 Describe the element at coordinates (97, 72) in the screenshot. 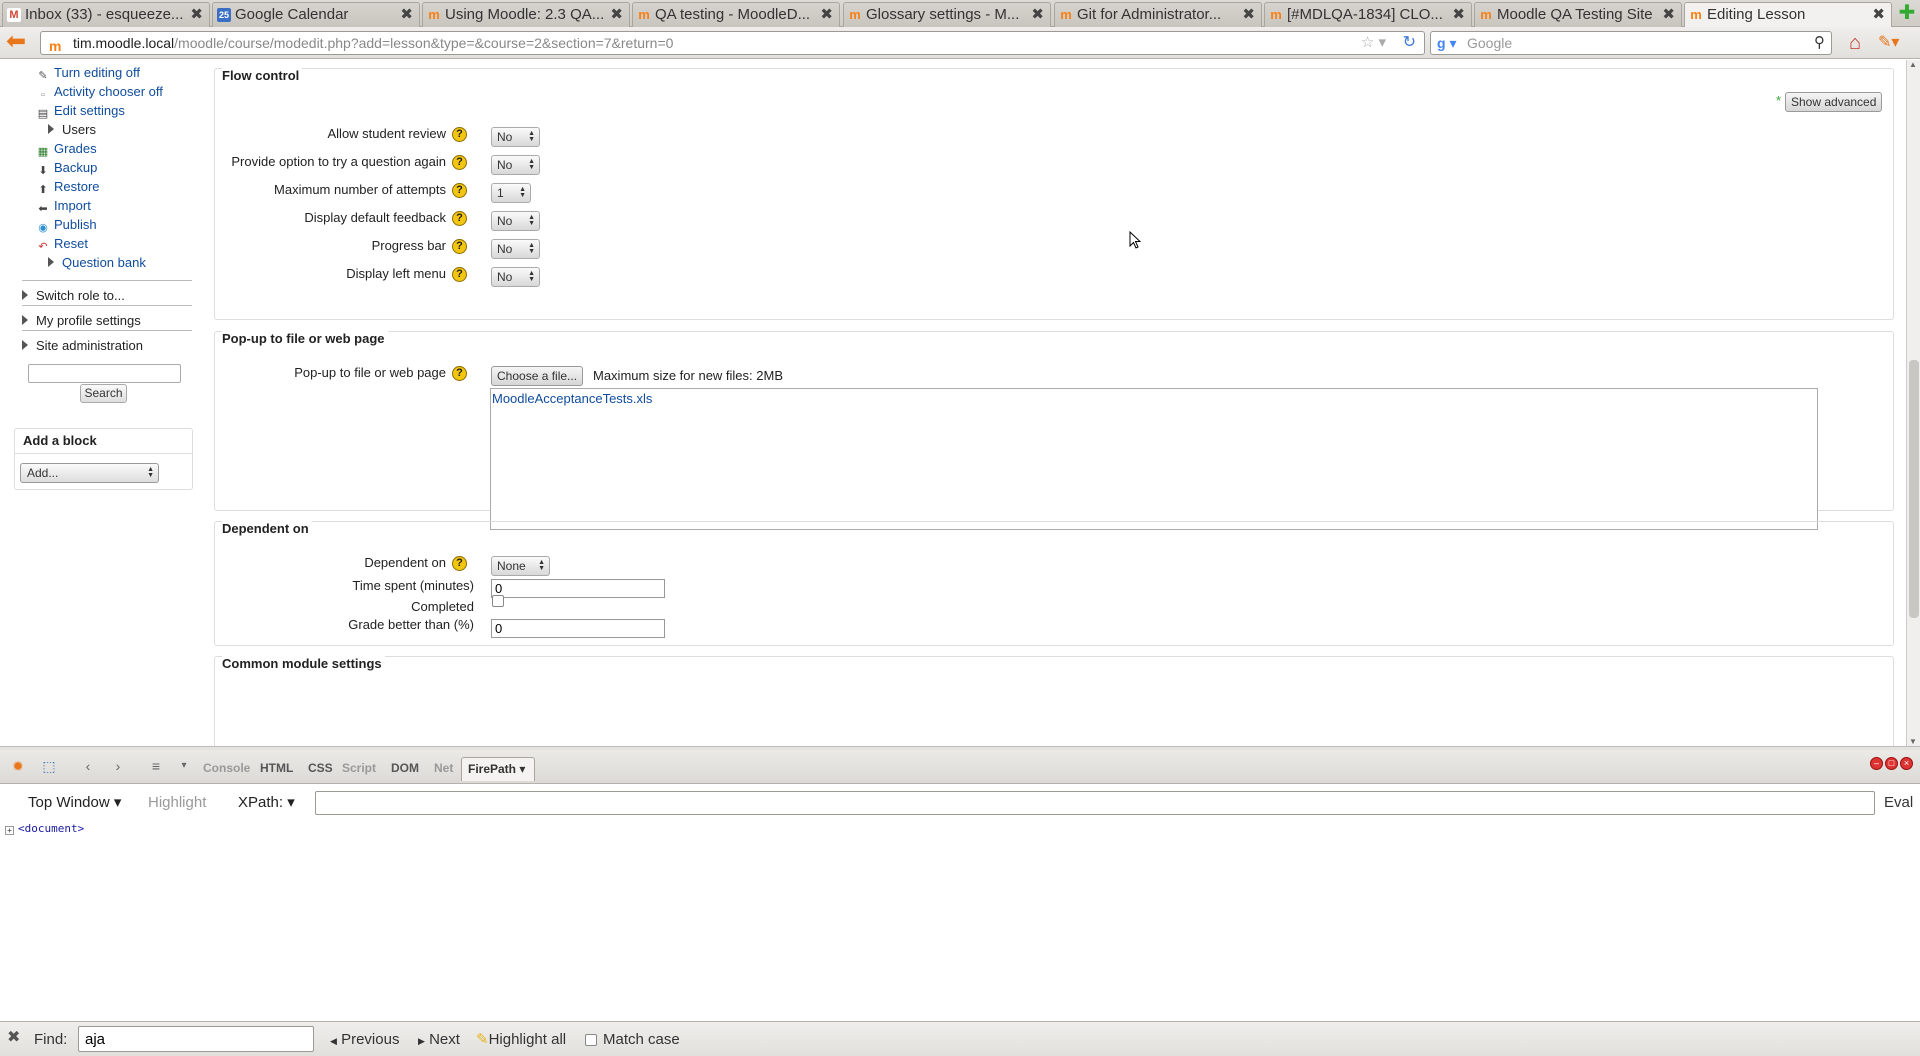

I see `sidebar-item-label: Turn editing off` at that location.